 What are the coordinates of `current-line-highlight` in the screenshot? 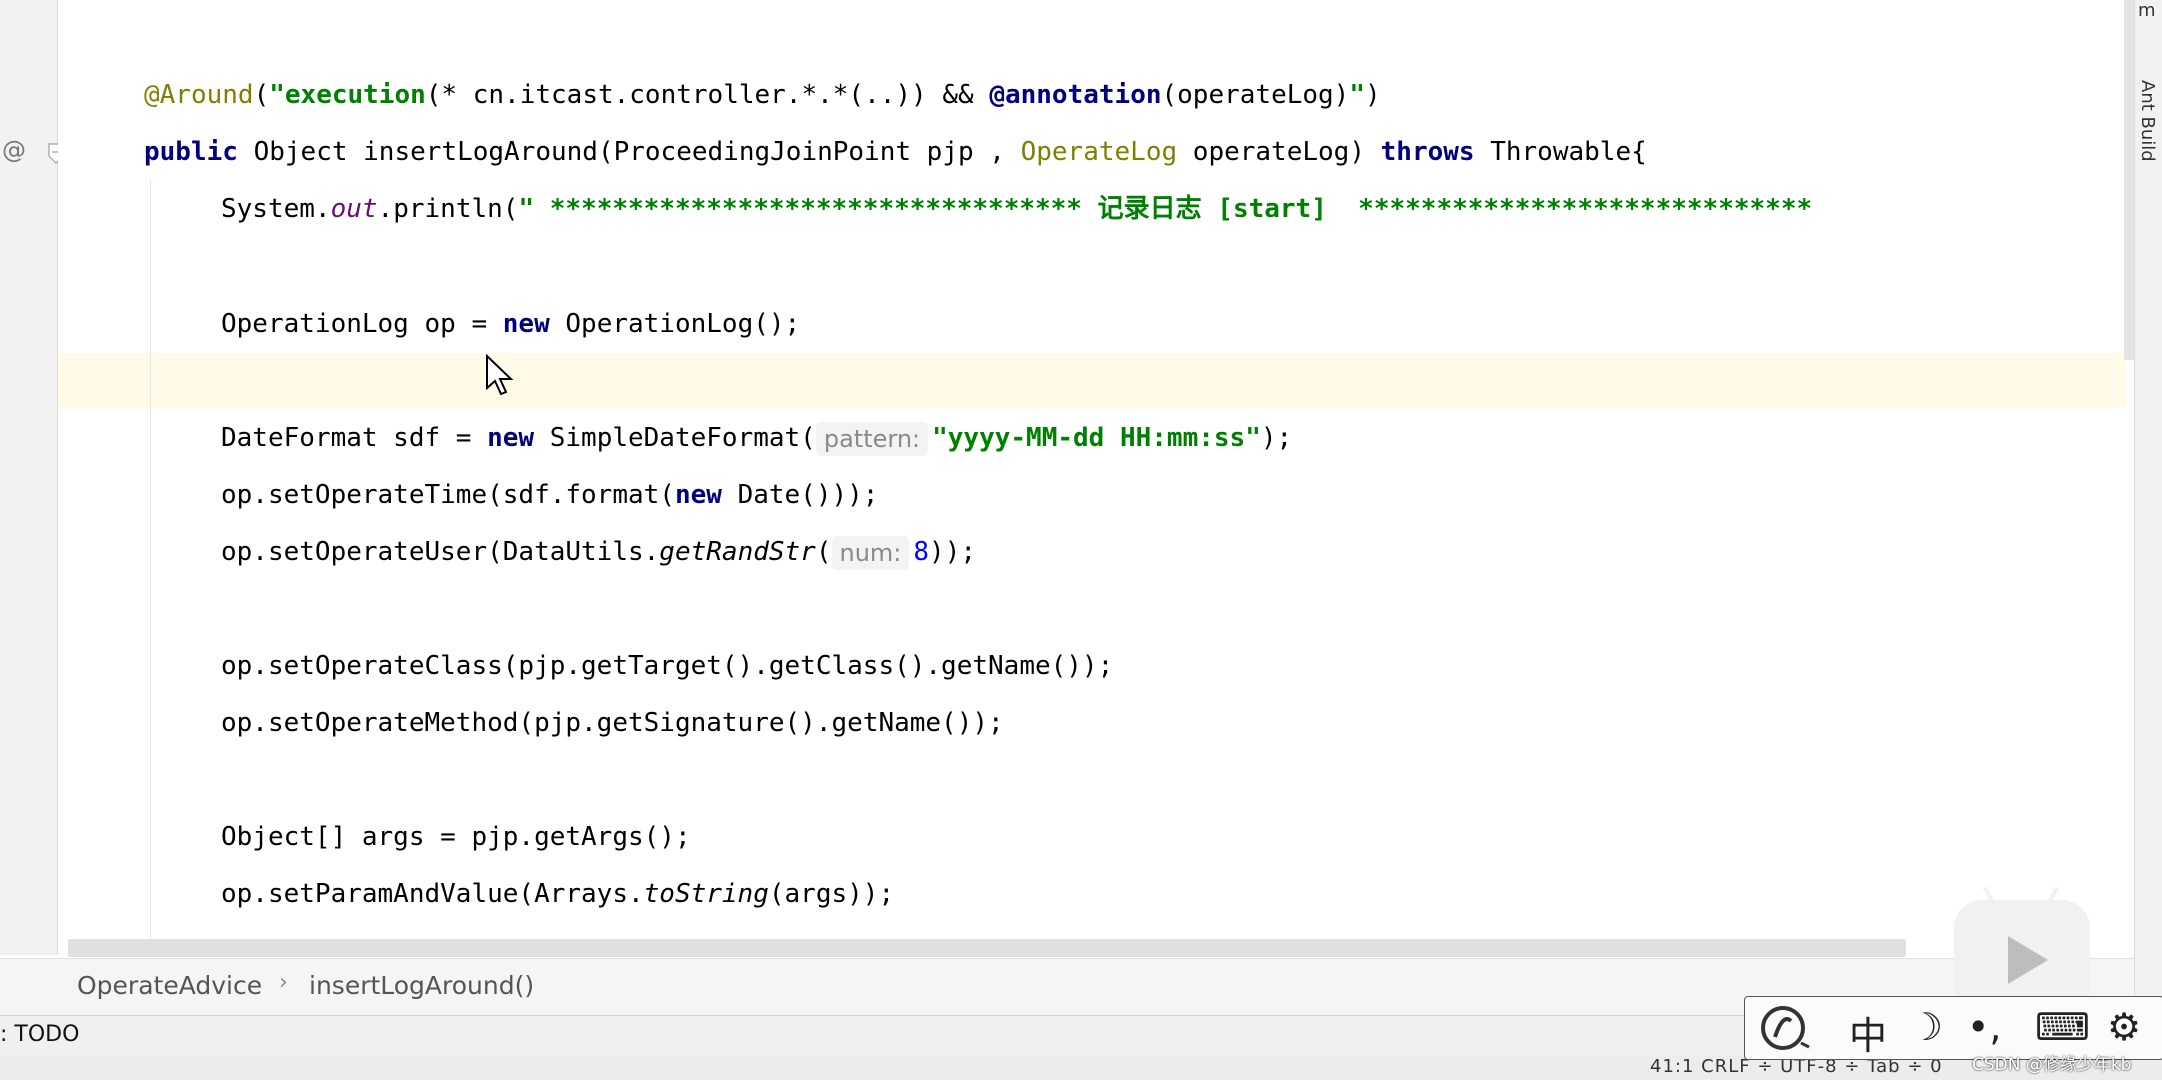 It's located at (1092, 381).